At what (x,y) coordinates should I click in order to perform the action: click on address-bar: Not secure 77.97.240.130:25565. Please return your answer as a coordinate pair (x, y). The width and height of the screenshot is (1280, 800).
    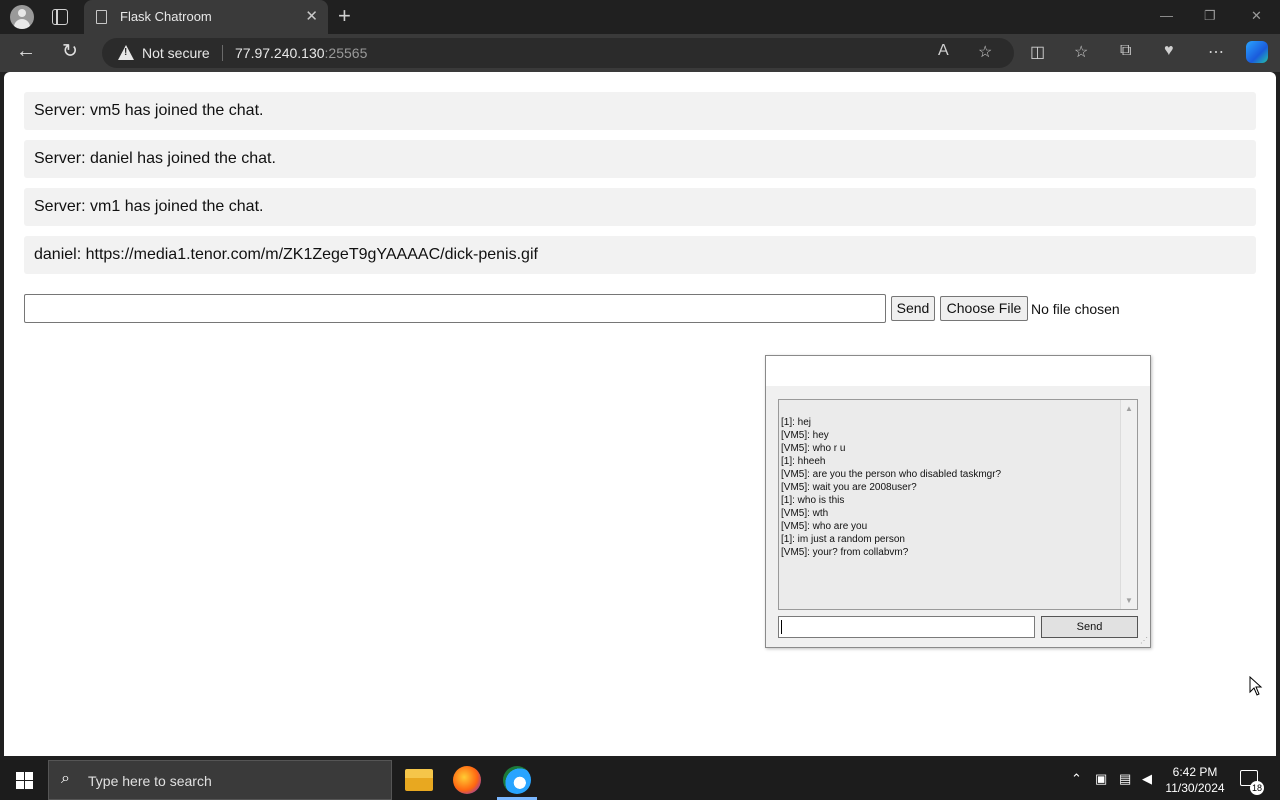
    Looking at the image, I should click on (558, 53).